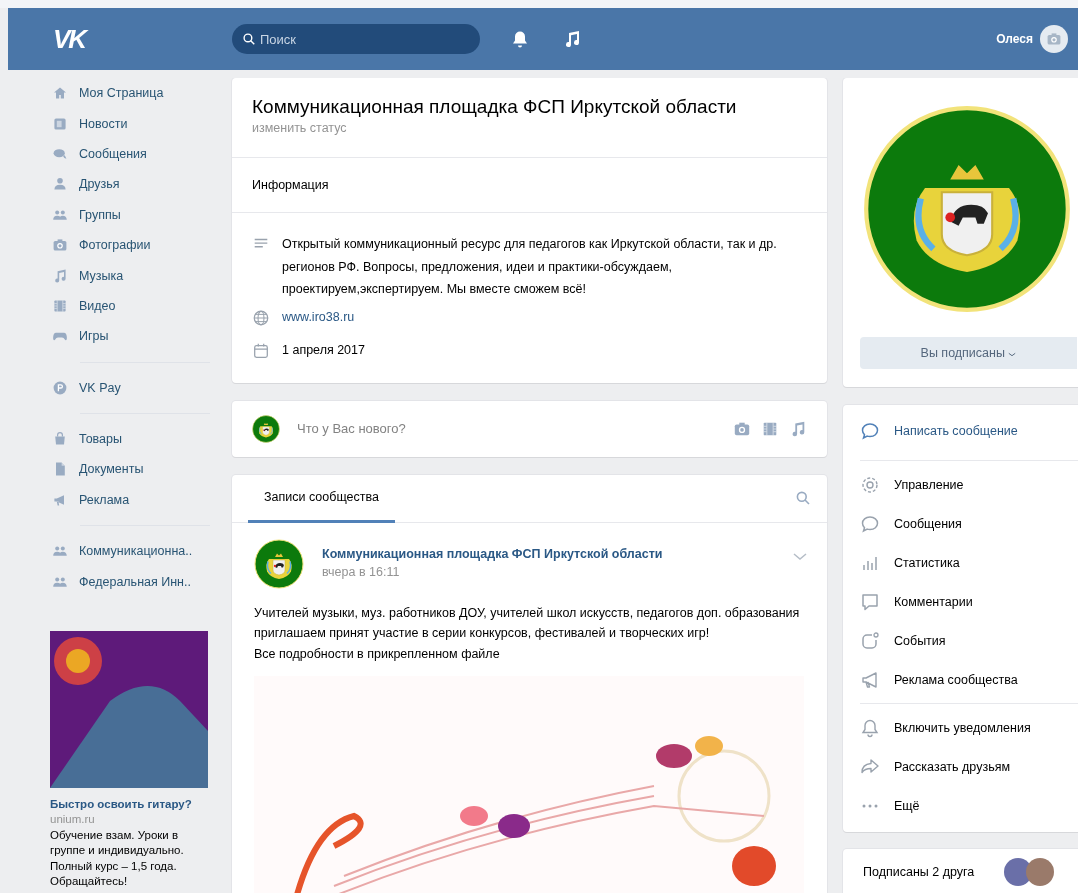 The width and height of the screenshot is (1078, 893). Describe the element at coordinates (60, 305) in the screenshot. I see `film-icon` at that location.